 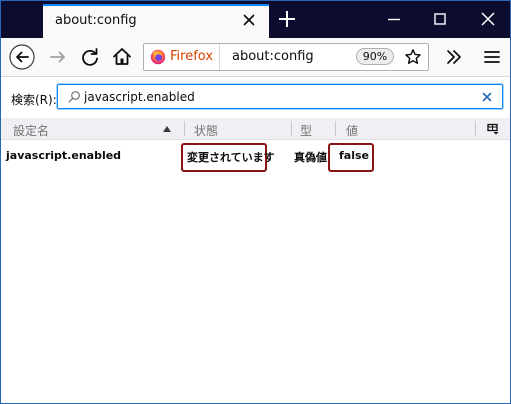 I want to click on clear-search-icon, so click(x=487, y=97).